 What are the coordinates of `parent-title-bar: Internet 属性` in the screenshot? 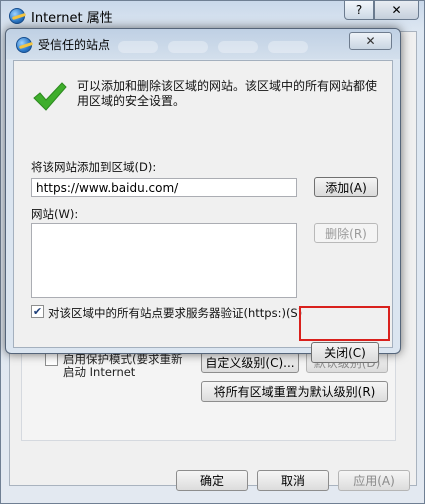 It's located at (61, 16).